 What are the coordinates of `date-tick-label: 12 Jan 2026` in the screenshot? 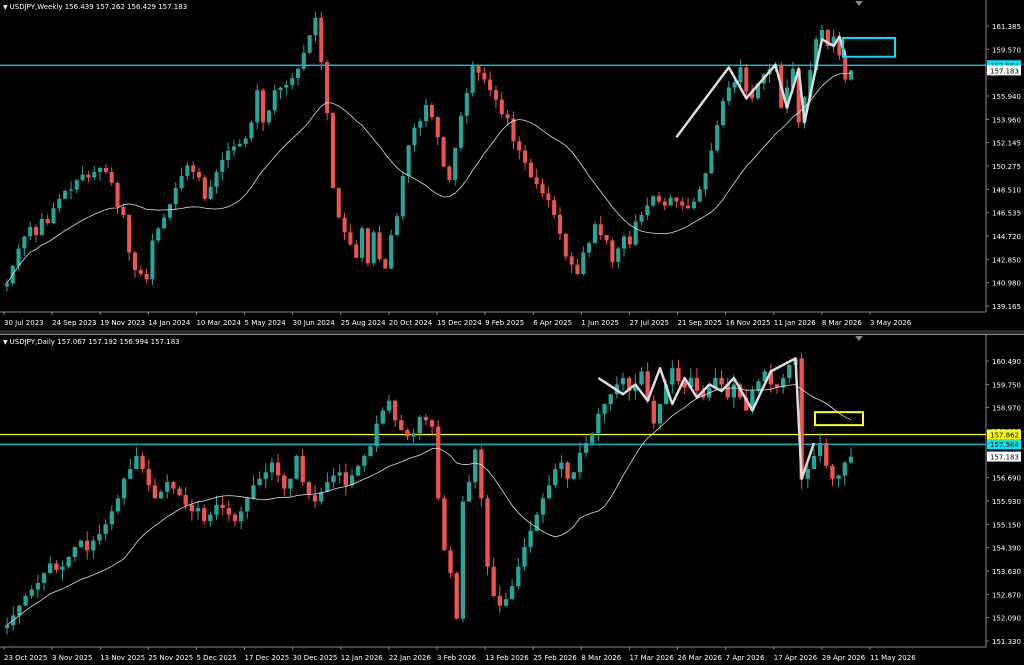 It's located at (362, 658).